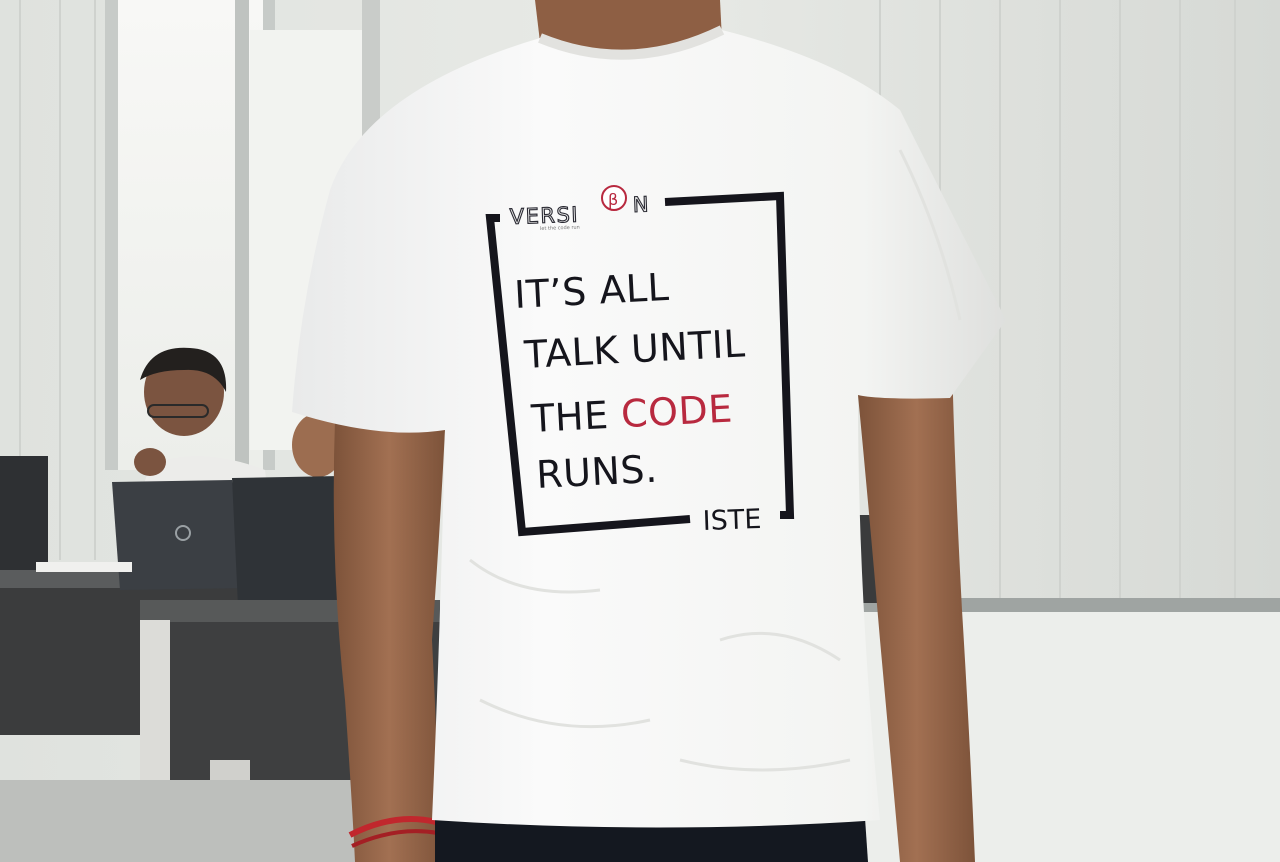  I want to click on slogan-line-3-prefix: THE, so click(575, 416).